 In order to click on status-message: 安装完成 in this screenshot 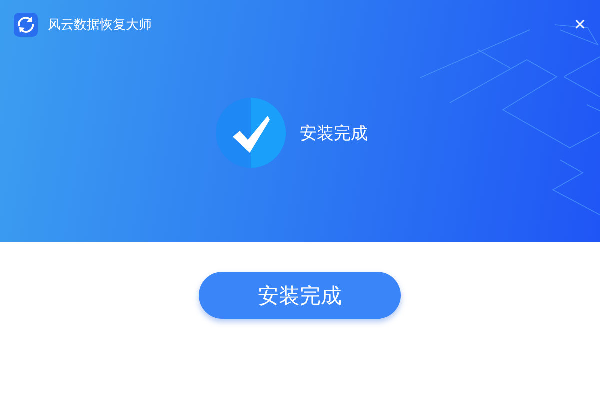, I will do `click(334, 133)`.